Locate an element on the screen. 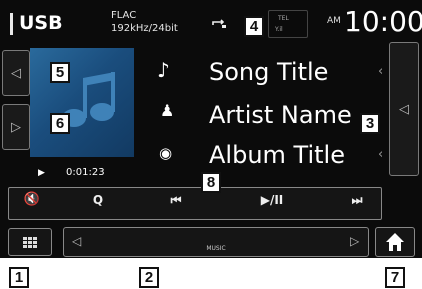 The image size is (422, 289). source-list-panel: ◁ MUSIC ▷ is located at coordinates (216, 242).